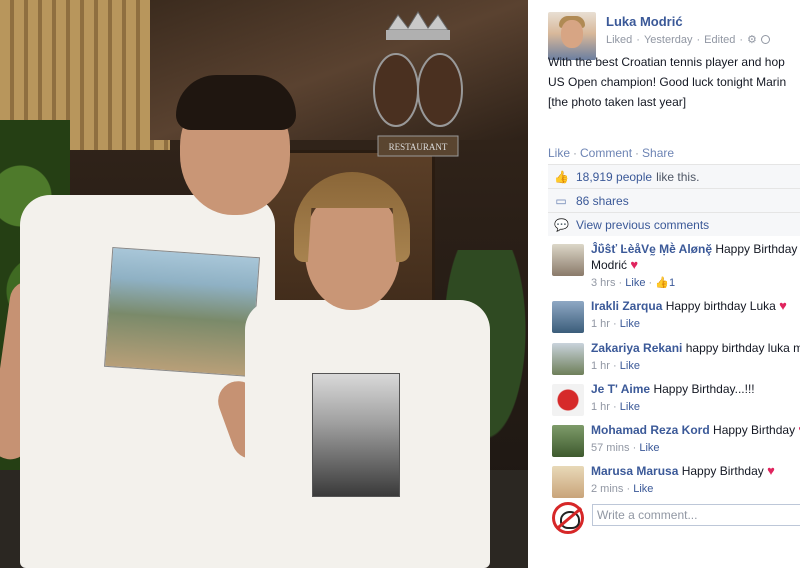 This screenshot has width=800, height=568. What do you see at coordinates (634, 471) in the screenshot?
I see `commenter-name: Marusa Marusa` at bounding box center [634, 471].